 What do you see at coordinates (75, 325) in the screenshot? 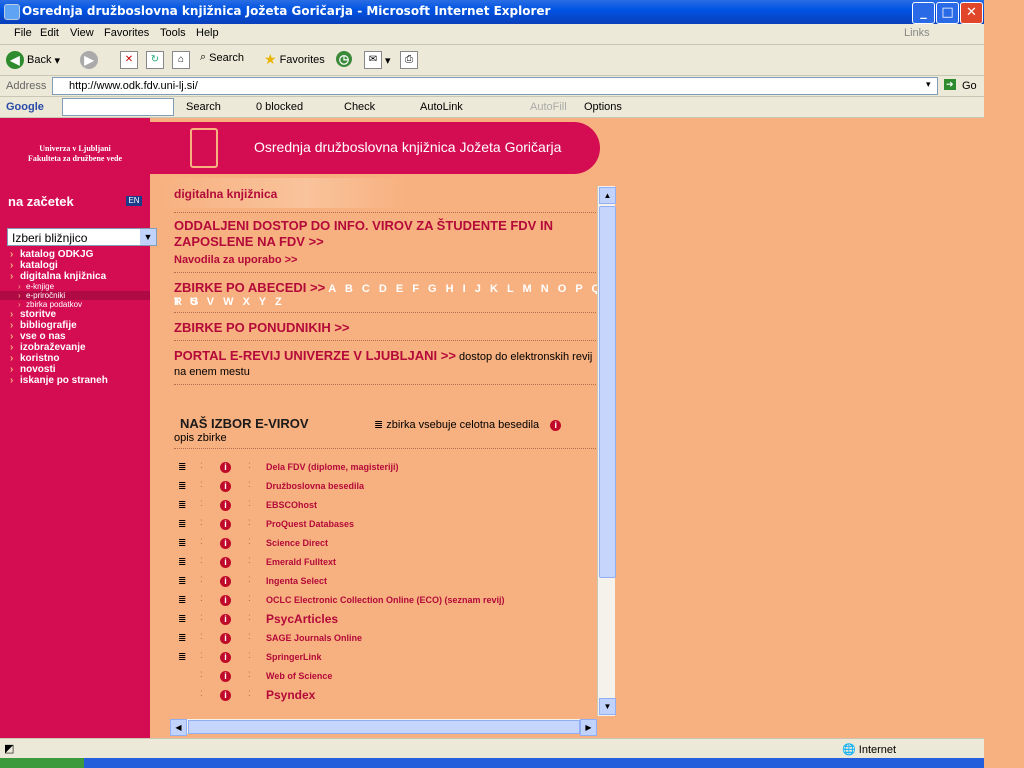
I see `sidebar-item: bibliografije` at bounding box center [75, 325].